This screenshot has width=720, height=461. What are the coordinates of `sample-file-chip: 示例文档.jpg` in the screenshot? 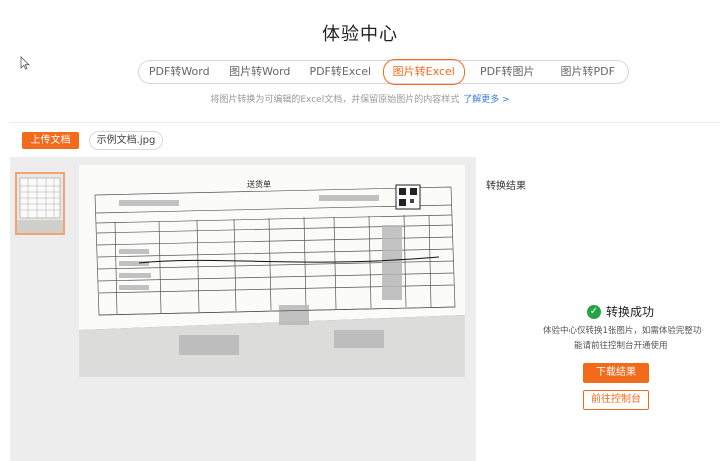 It's located at (126, 140).